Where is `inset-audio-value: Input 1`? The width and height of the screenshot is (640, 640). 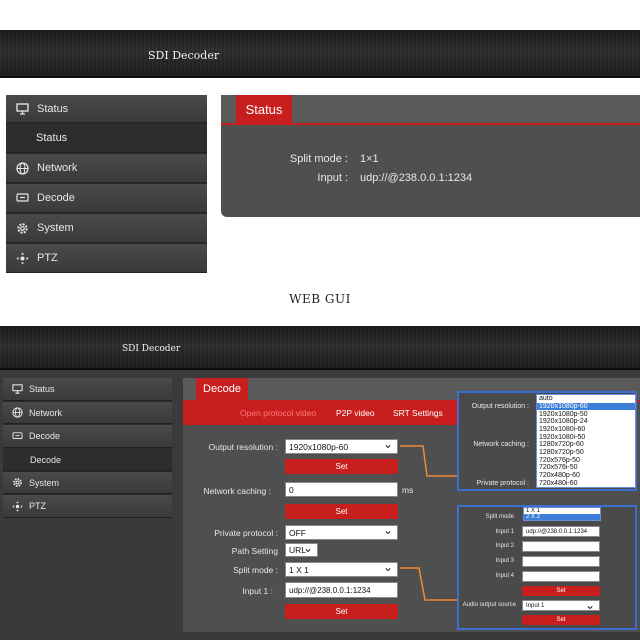 inset-audio-value: Input 1 is located at coordinates (535, 605).